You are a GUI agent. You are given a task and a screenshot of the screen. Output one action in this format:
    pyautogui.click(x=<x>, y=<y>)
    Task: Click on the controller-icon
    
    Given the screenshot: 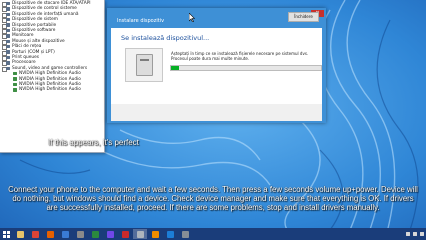 What is the action you would take?
    pyautogui.click(x=8, y=9)
    